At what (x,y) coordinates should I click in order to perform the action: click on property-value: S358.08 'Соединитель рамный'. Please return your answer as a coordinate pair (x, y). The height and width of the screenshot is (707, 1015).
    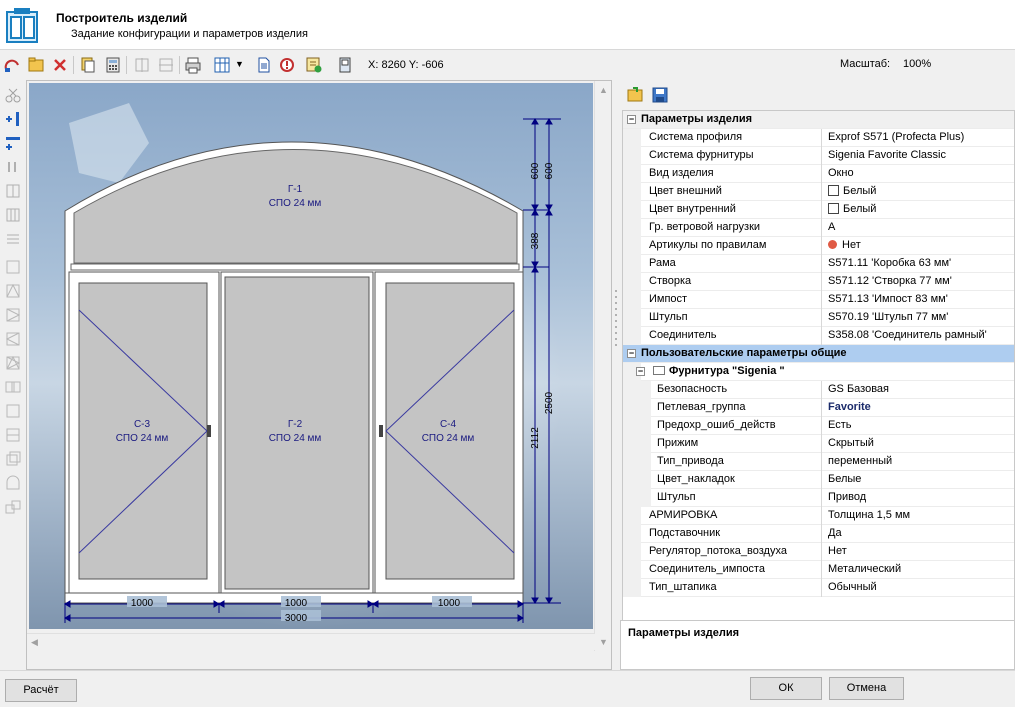
    Looking at the image, I should click on (907, 335).